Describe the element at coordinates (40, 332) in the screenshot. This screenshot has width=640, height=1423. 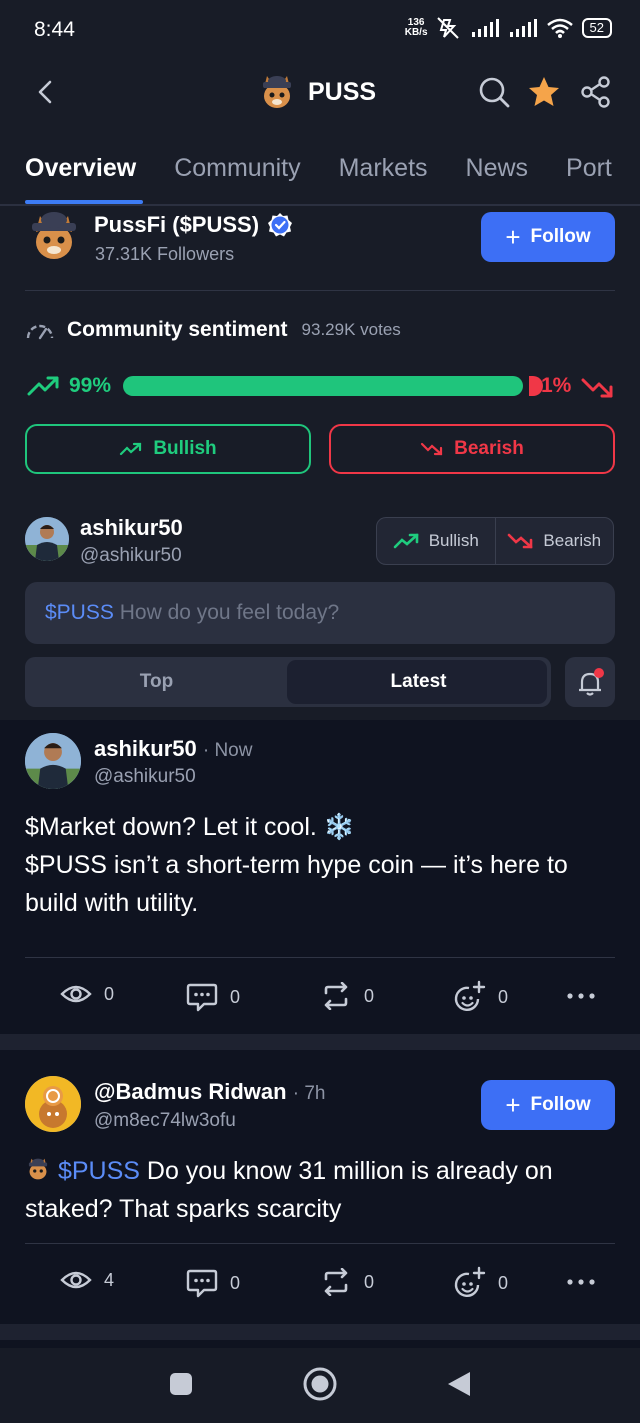
I see `gauge-icon` at that location.